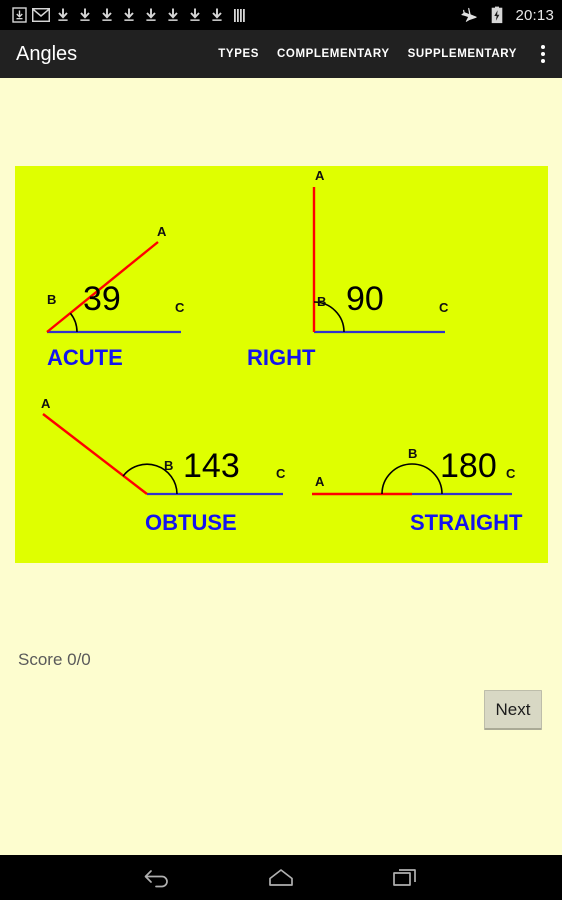  Describe the element at coordinates (239, 15) in the screenshot. I see `equalizer-bars-icon` at that location.